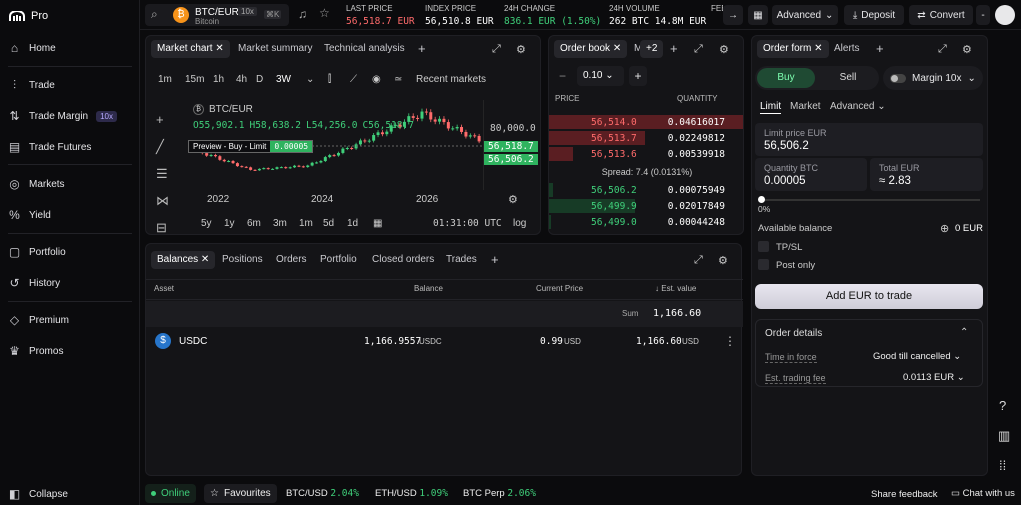  I want to click on interval-1h: 1h, so click(224, 79).